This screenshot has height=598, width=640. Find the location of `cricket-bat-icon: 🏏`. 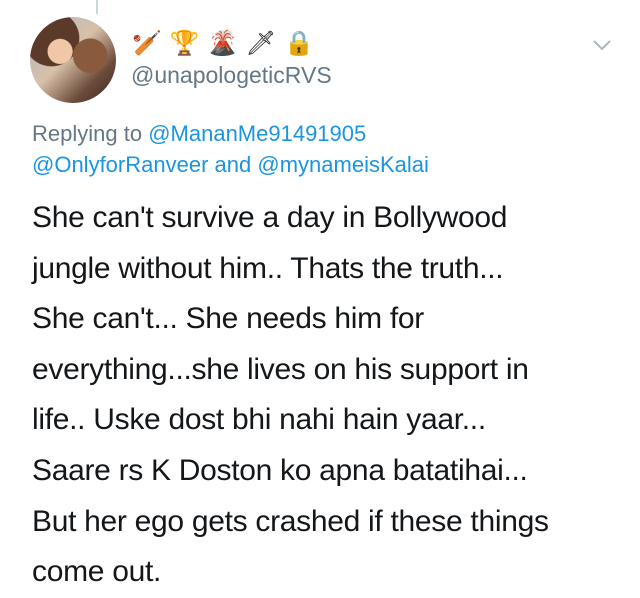

cricket-bat-icon: 🏏 is located at coordinates (147, 43).